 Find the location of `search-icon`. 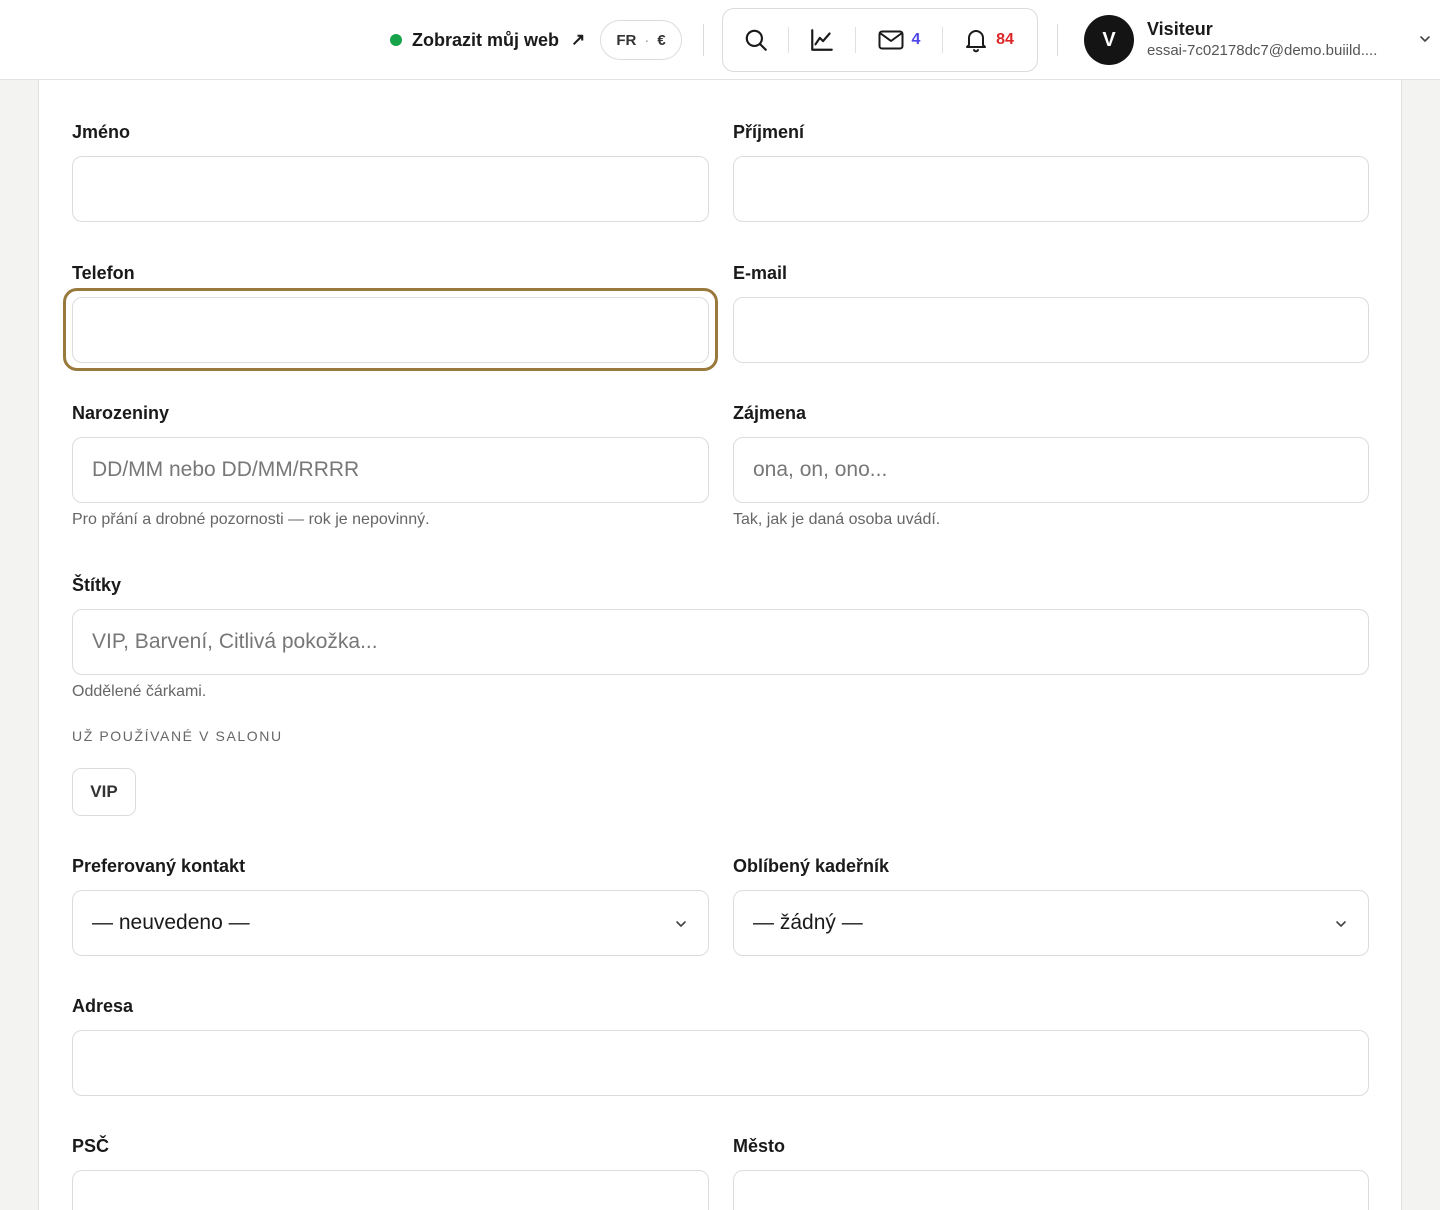

search-icon is located at coordinates (756, 40).